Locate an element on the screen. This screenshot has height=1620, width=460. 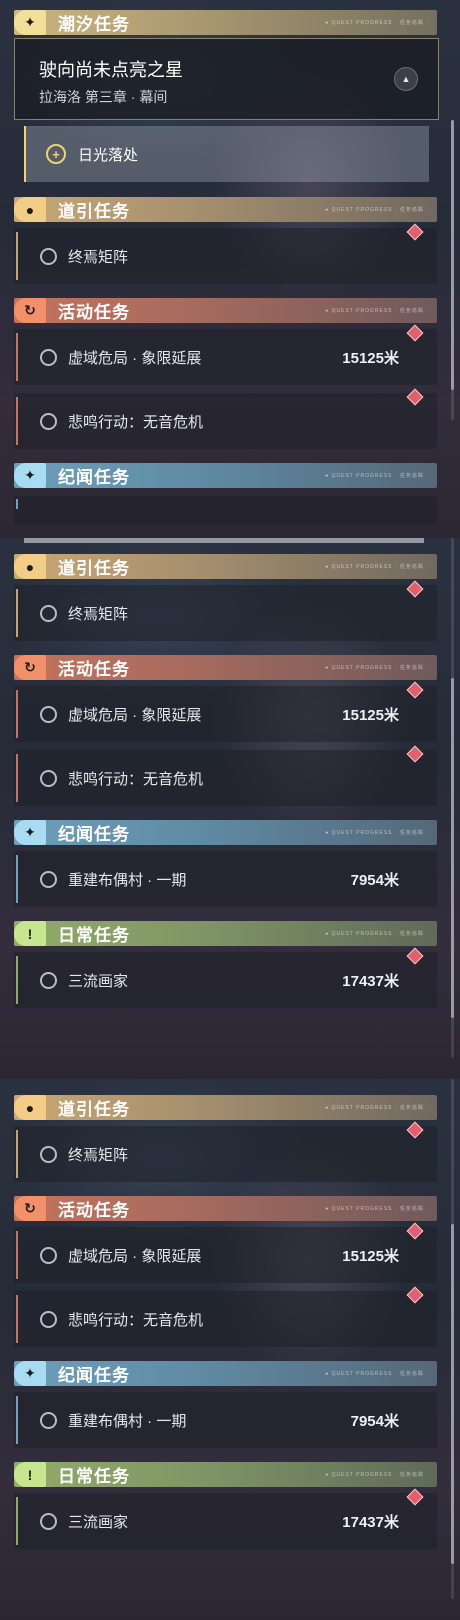
quest-row-partial is located at coordinates (225, 510).